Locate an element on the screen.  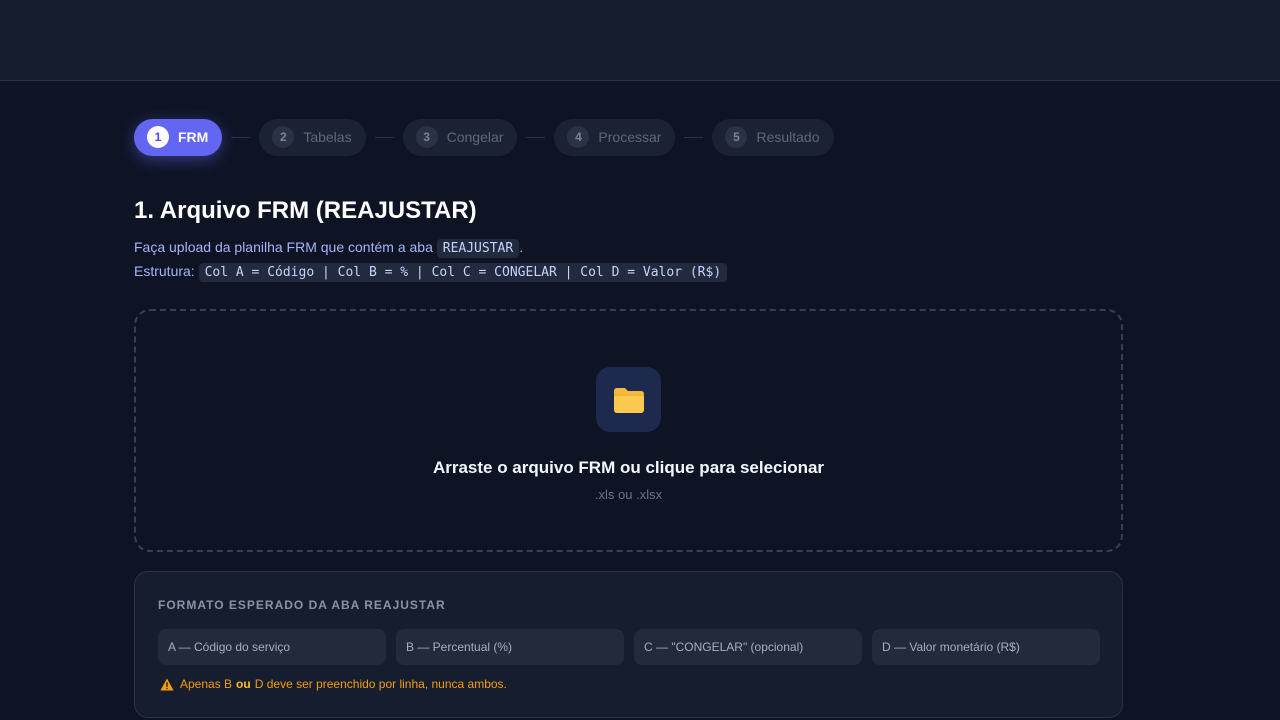
step-congelar: 3 Congelar is located at coordinates (460, 137).